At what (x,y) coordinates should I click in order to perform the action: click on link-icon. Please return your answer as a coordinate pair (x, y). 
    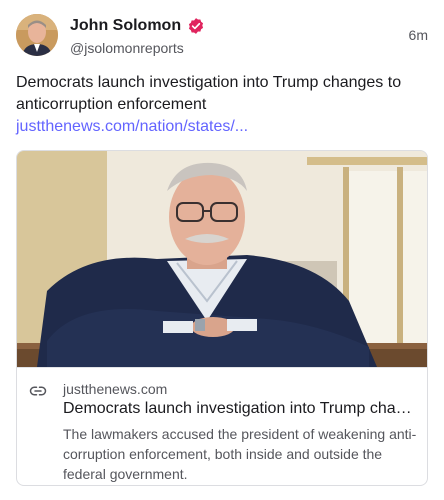
    Looking at the image, I should click on (38, 391).